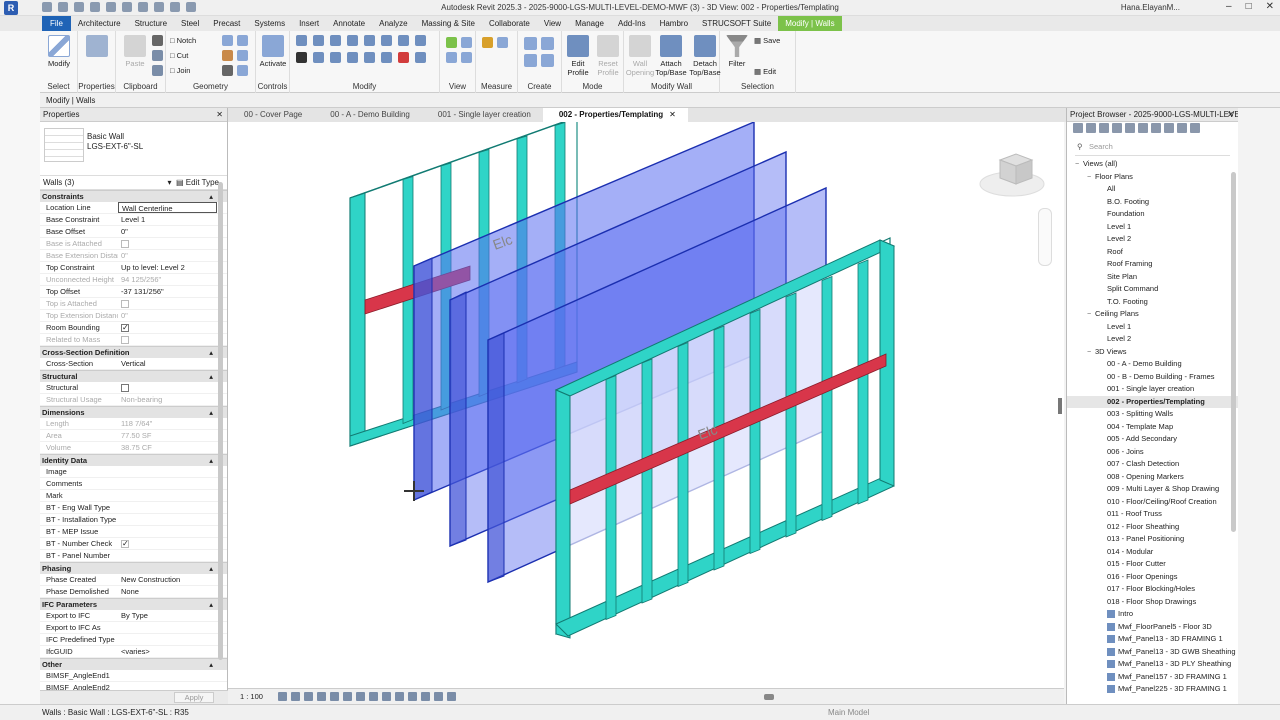  What do you see at coordinates (282, 696) in the screenshot?
I see `detail-level-icon` at bounding box center [282, 696].